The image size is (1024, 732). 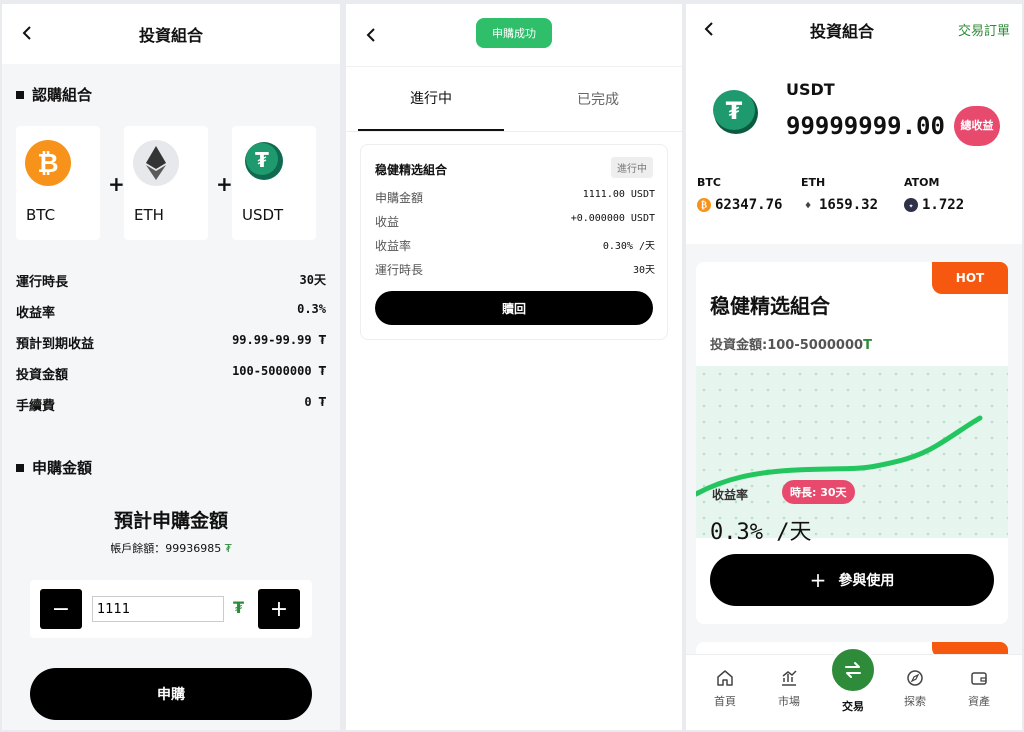 What do you see at coordinates (840, 194) in the screenshot?
I see `price-eth: ETH ♦ 1659.32` at bounding box center [840, 194].